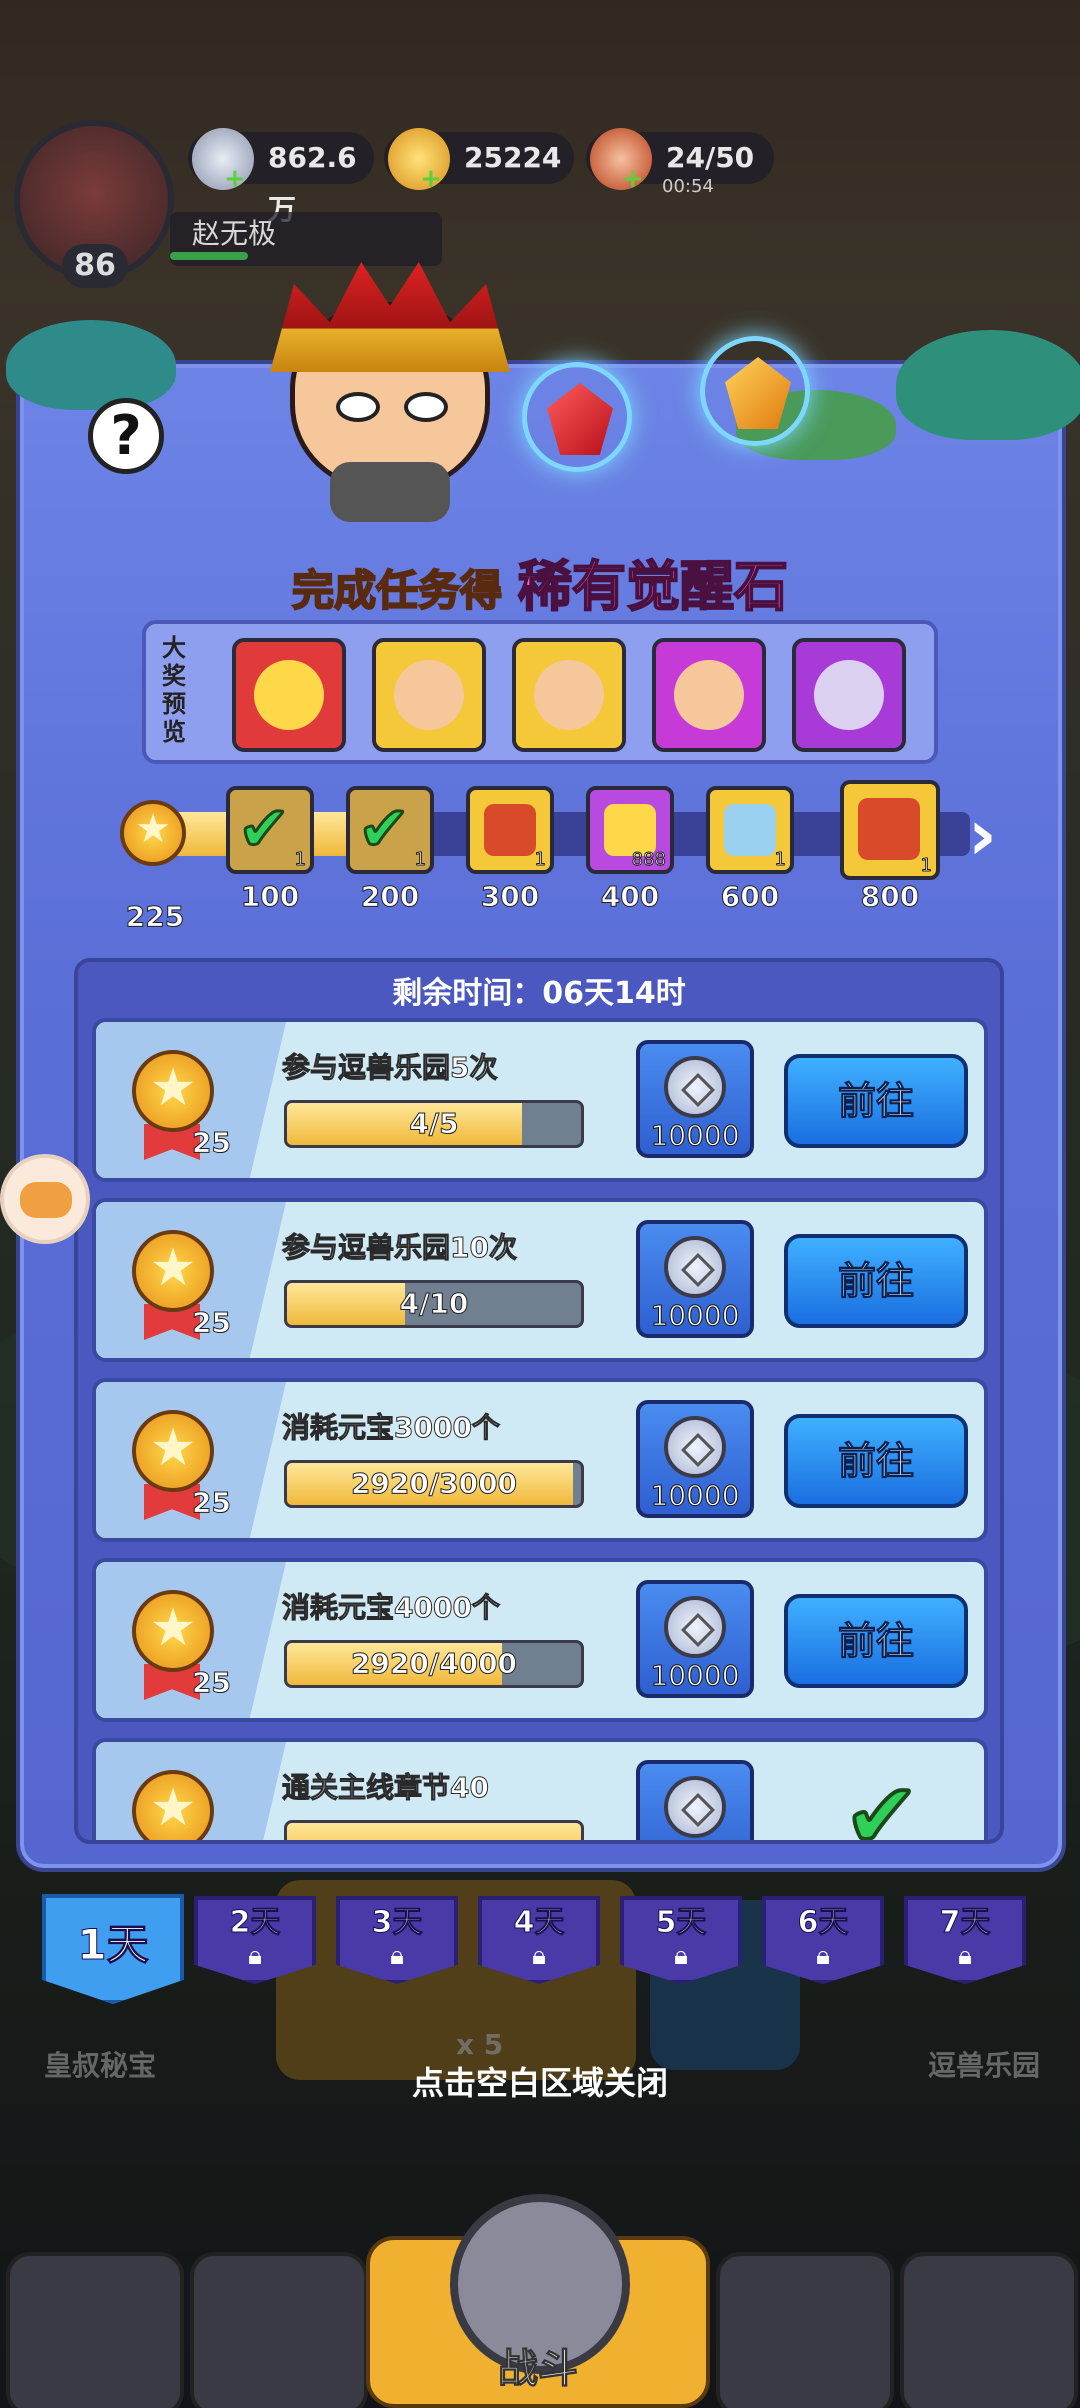 This screenshot has height=2408, width=1080. Describe the element at coordinates (434, 1484) in the screenshot. I see `task-progress-bar: 2920/3000` at that location.